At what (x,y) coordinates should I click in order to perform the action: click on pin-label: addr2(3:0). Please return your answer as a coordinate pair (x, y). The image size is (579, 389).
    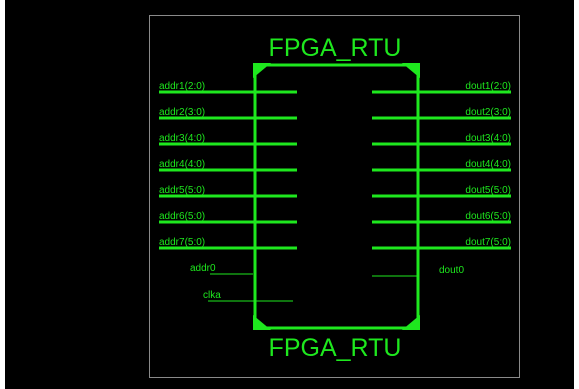
    Looking at the image, I should click on (182, 112).